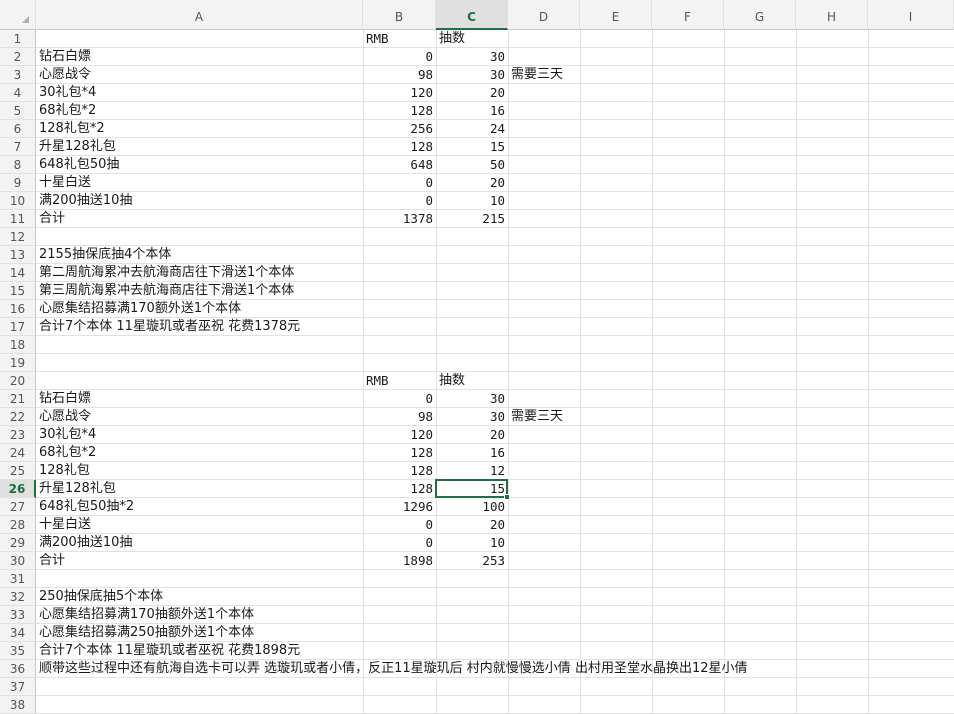  I want to click on cell-a21: 钻石白嫖, so click(63, 399).